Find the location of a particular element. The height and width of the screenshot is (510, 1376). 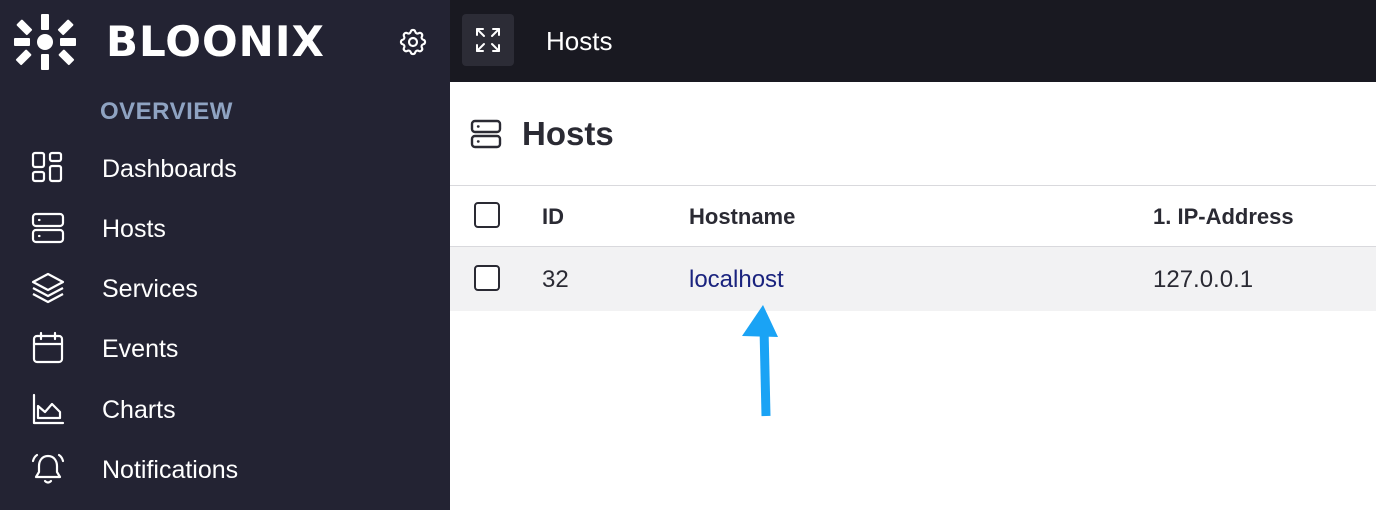

sidebar-item-label: Charts is located at coordinates (139, 410).